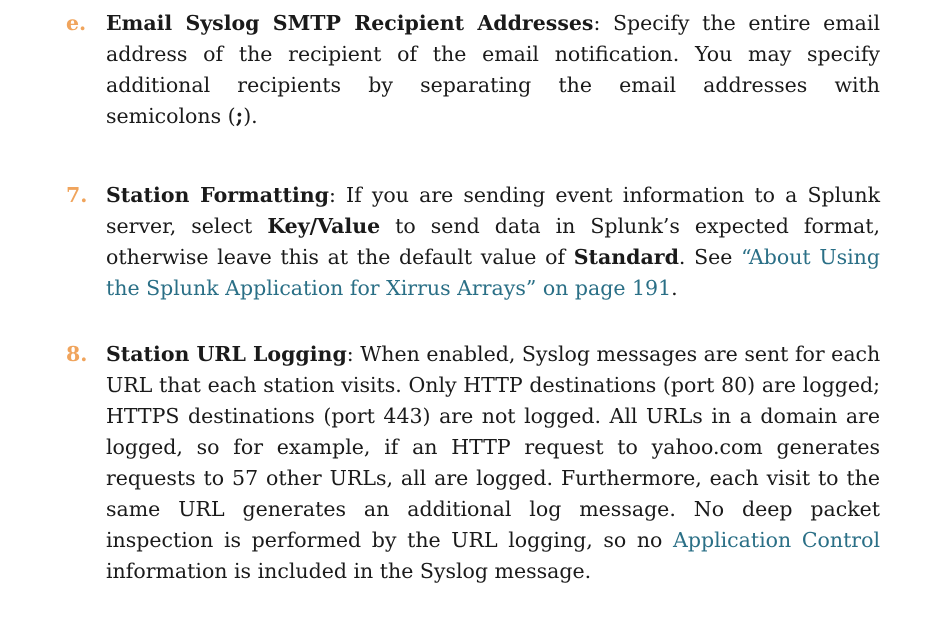 The image size is (930, 628). I want to click on splunk-reference-link: “About Using, so click(810, 257).